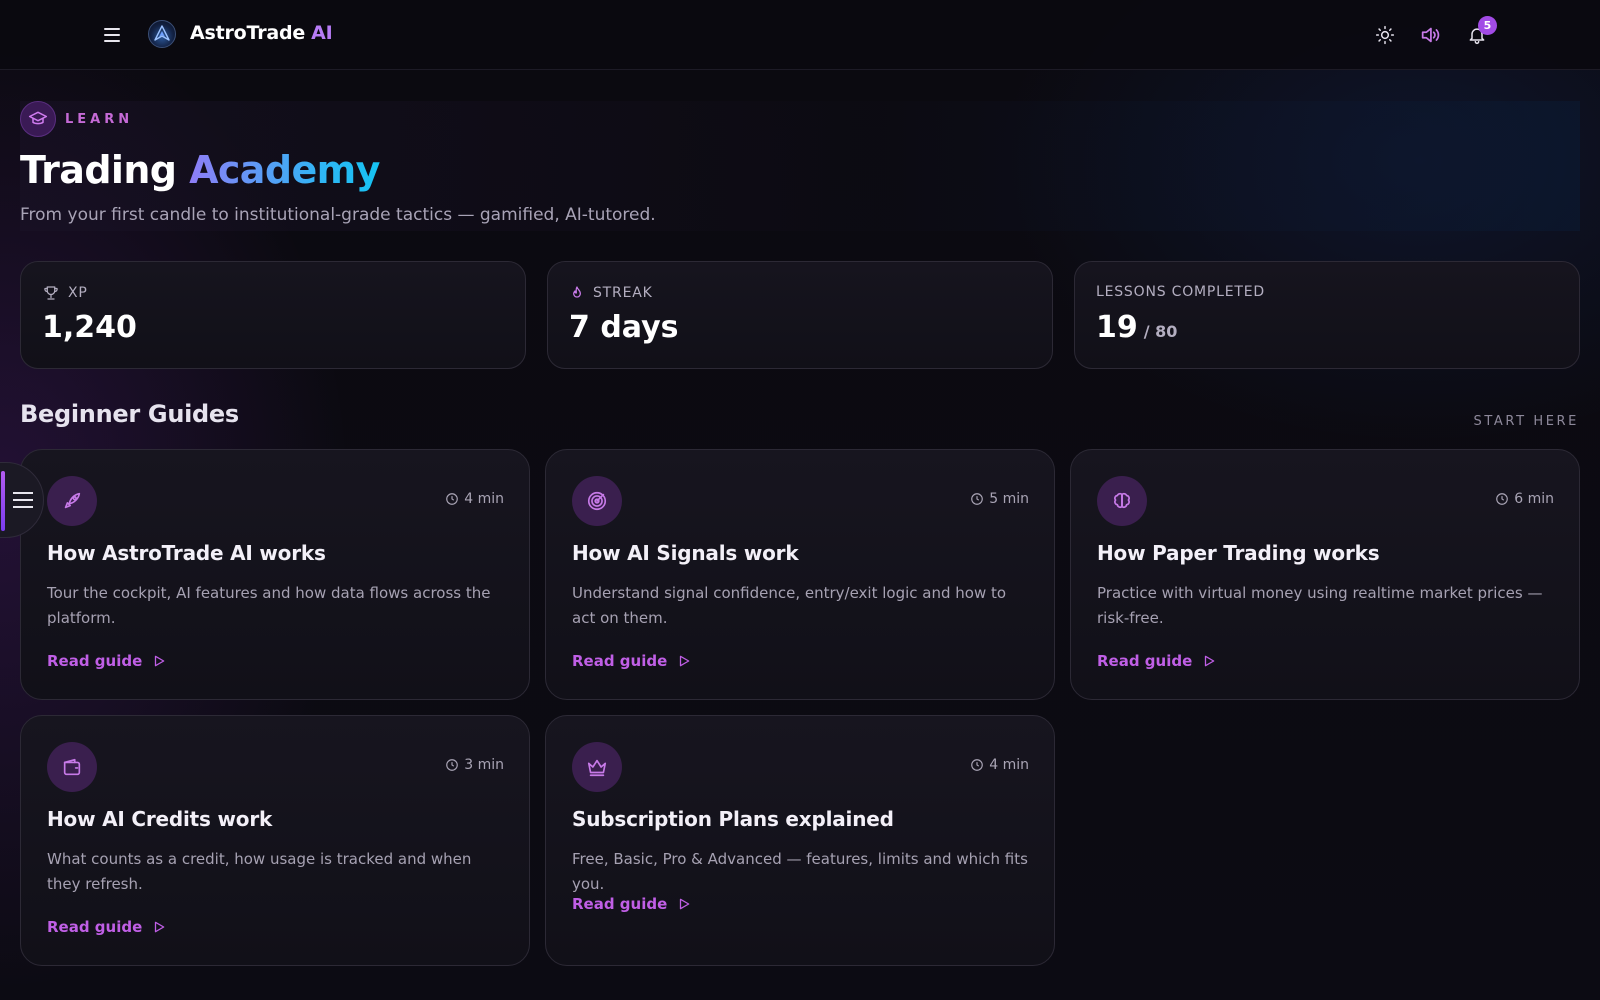 The image size is (1600, 1000). I want to click on stat-value-streak: 7 days, so click(624, 327).